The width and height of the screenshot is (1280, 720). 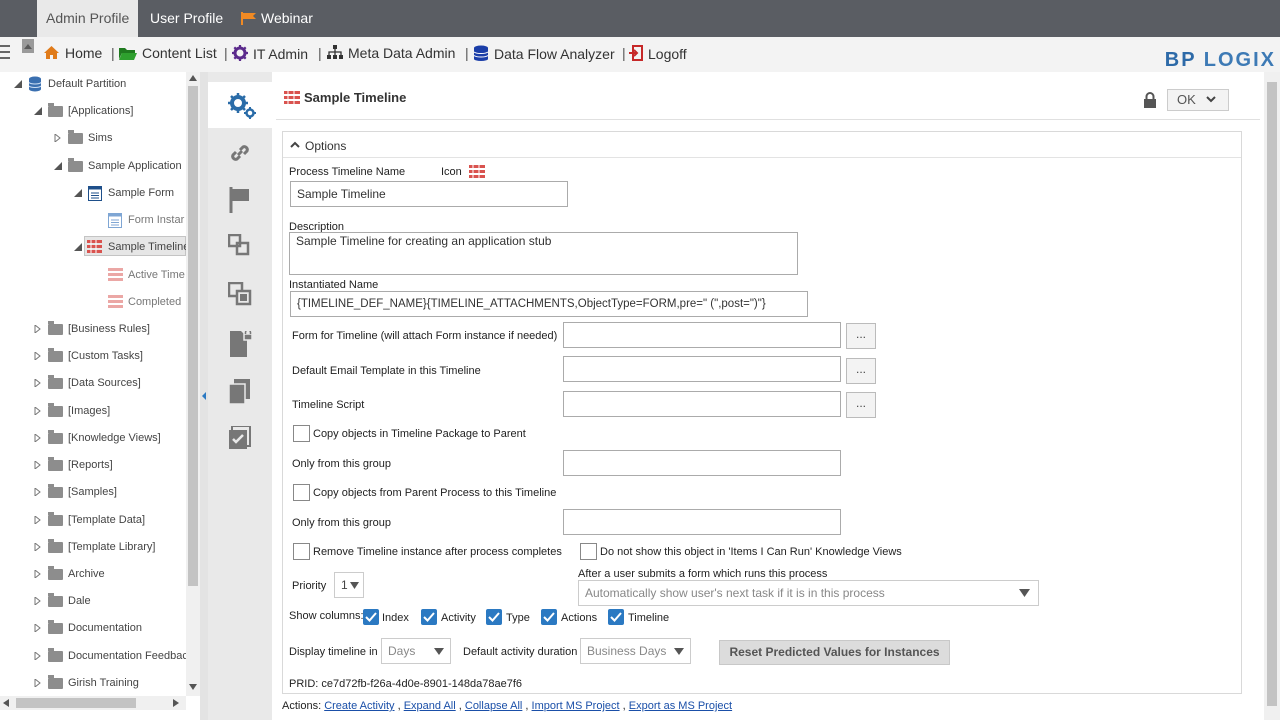 I want to click on column-activity-checkbox, so click(x=429, y=617).